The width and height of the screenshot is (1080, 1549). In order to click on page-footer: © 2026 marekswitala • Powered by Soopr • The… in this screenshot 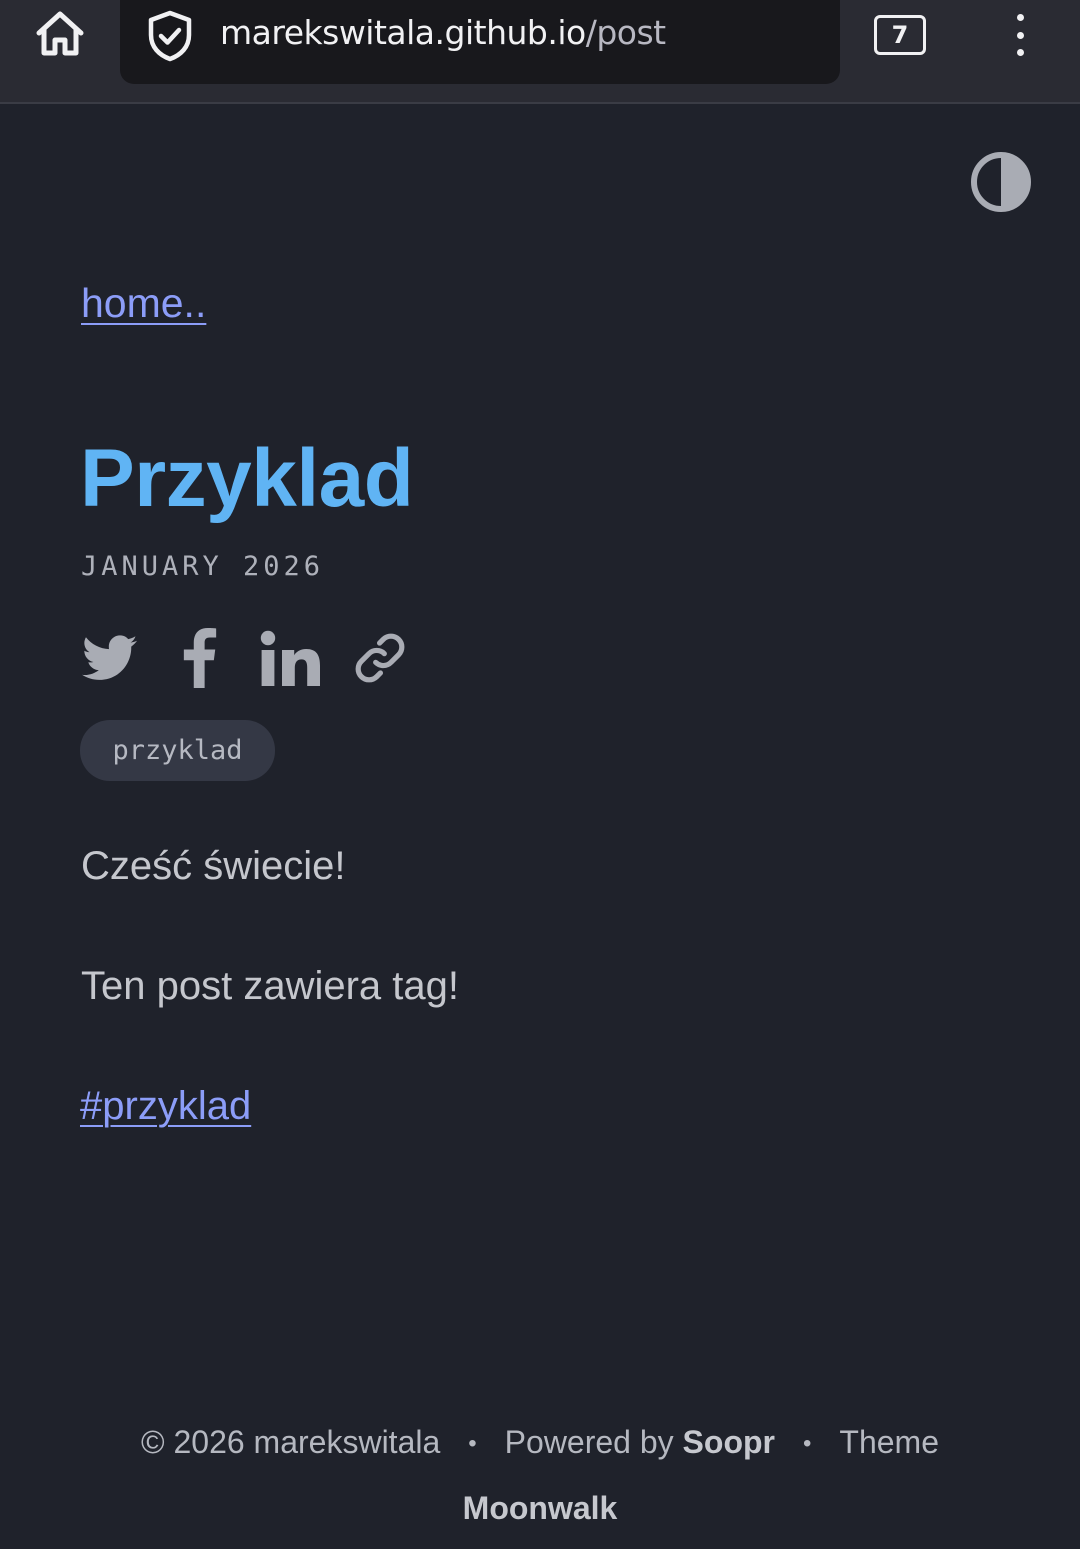, I will do `click(540, 1475)`.